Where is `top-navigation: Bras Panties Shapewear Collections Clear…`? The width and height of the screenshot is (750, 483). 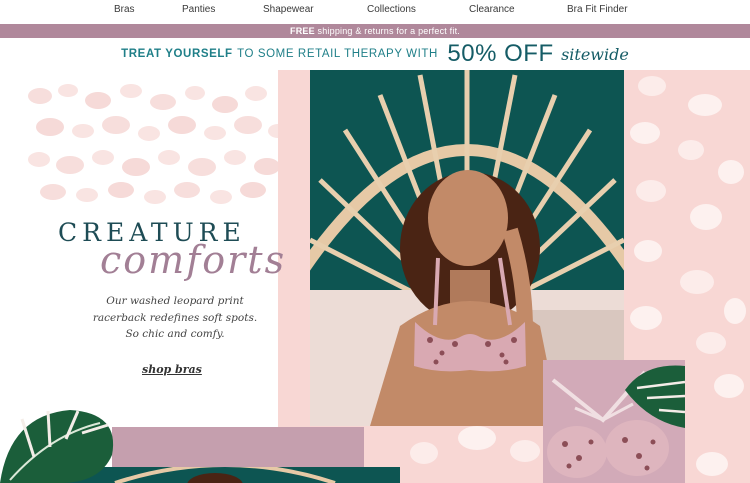 top-navigation: Bras Panties Shapewear Collections Clear… is located at coordinates (375, 11).